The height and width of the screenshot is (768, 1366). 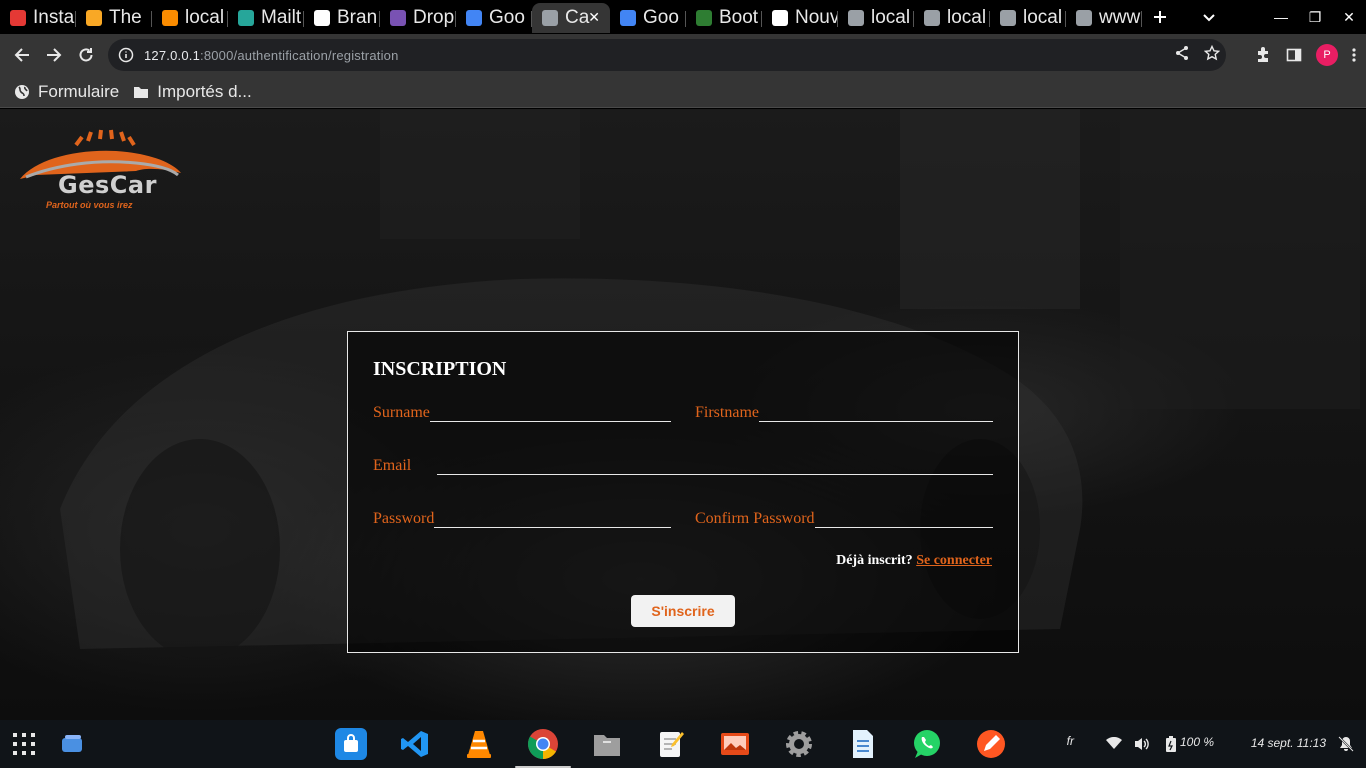 What do you see at coordinates (440, 369) in the screenshot?
I see `form-title: INSCRIPTION` at bounding box center [440, 369].